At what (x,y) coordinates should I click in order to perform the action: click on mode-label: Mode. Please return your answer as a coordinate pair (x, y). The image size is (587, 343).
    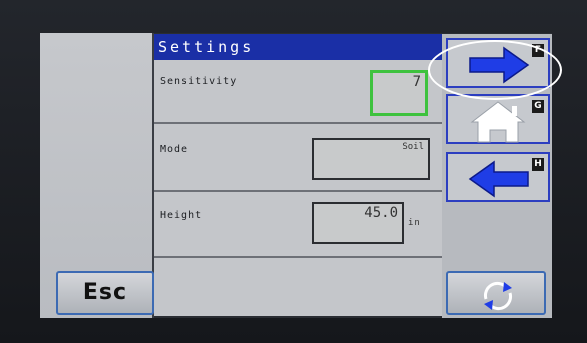
    Looking at the image, I should click on (174, 149).